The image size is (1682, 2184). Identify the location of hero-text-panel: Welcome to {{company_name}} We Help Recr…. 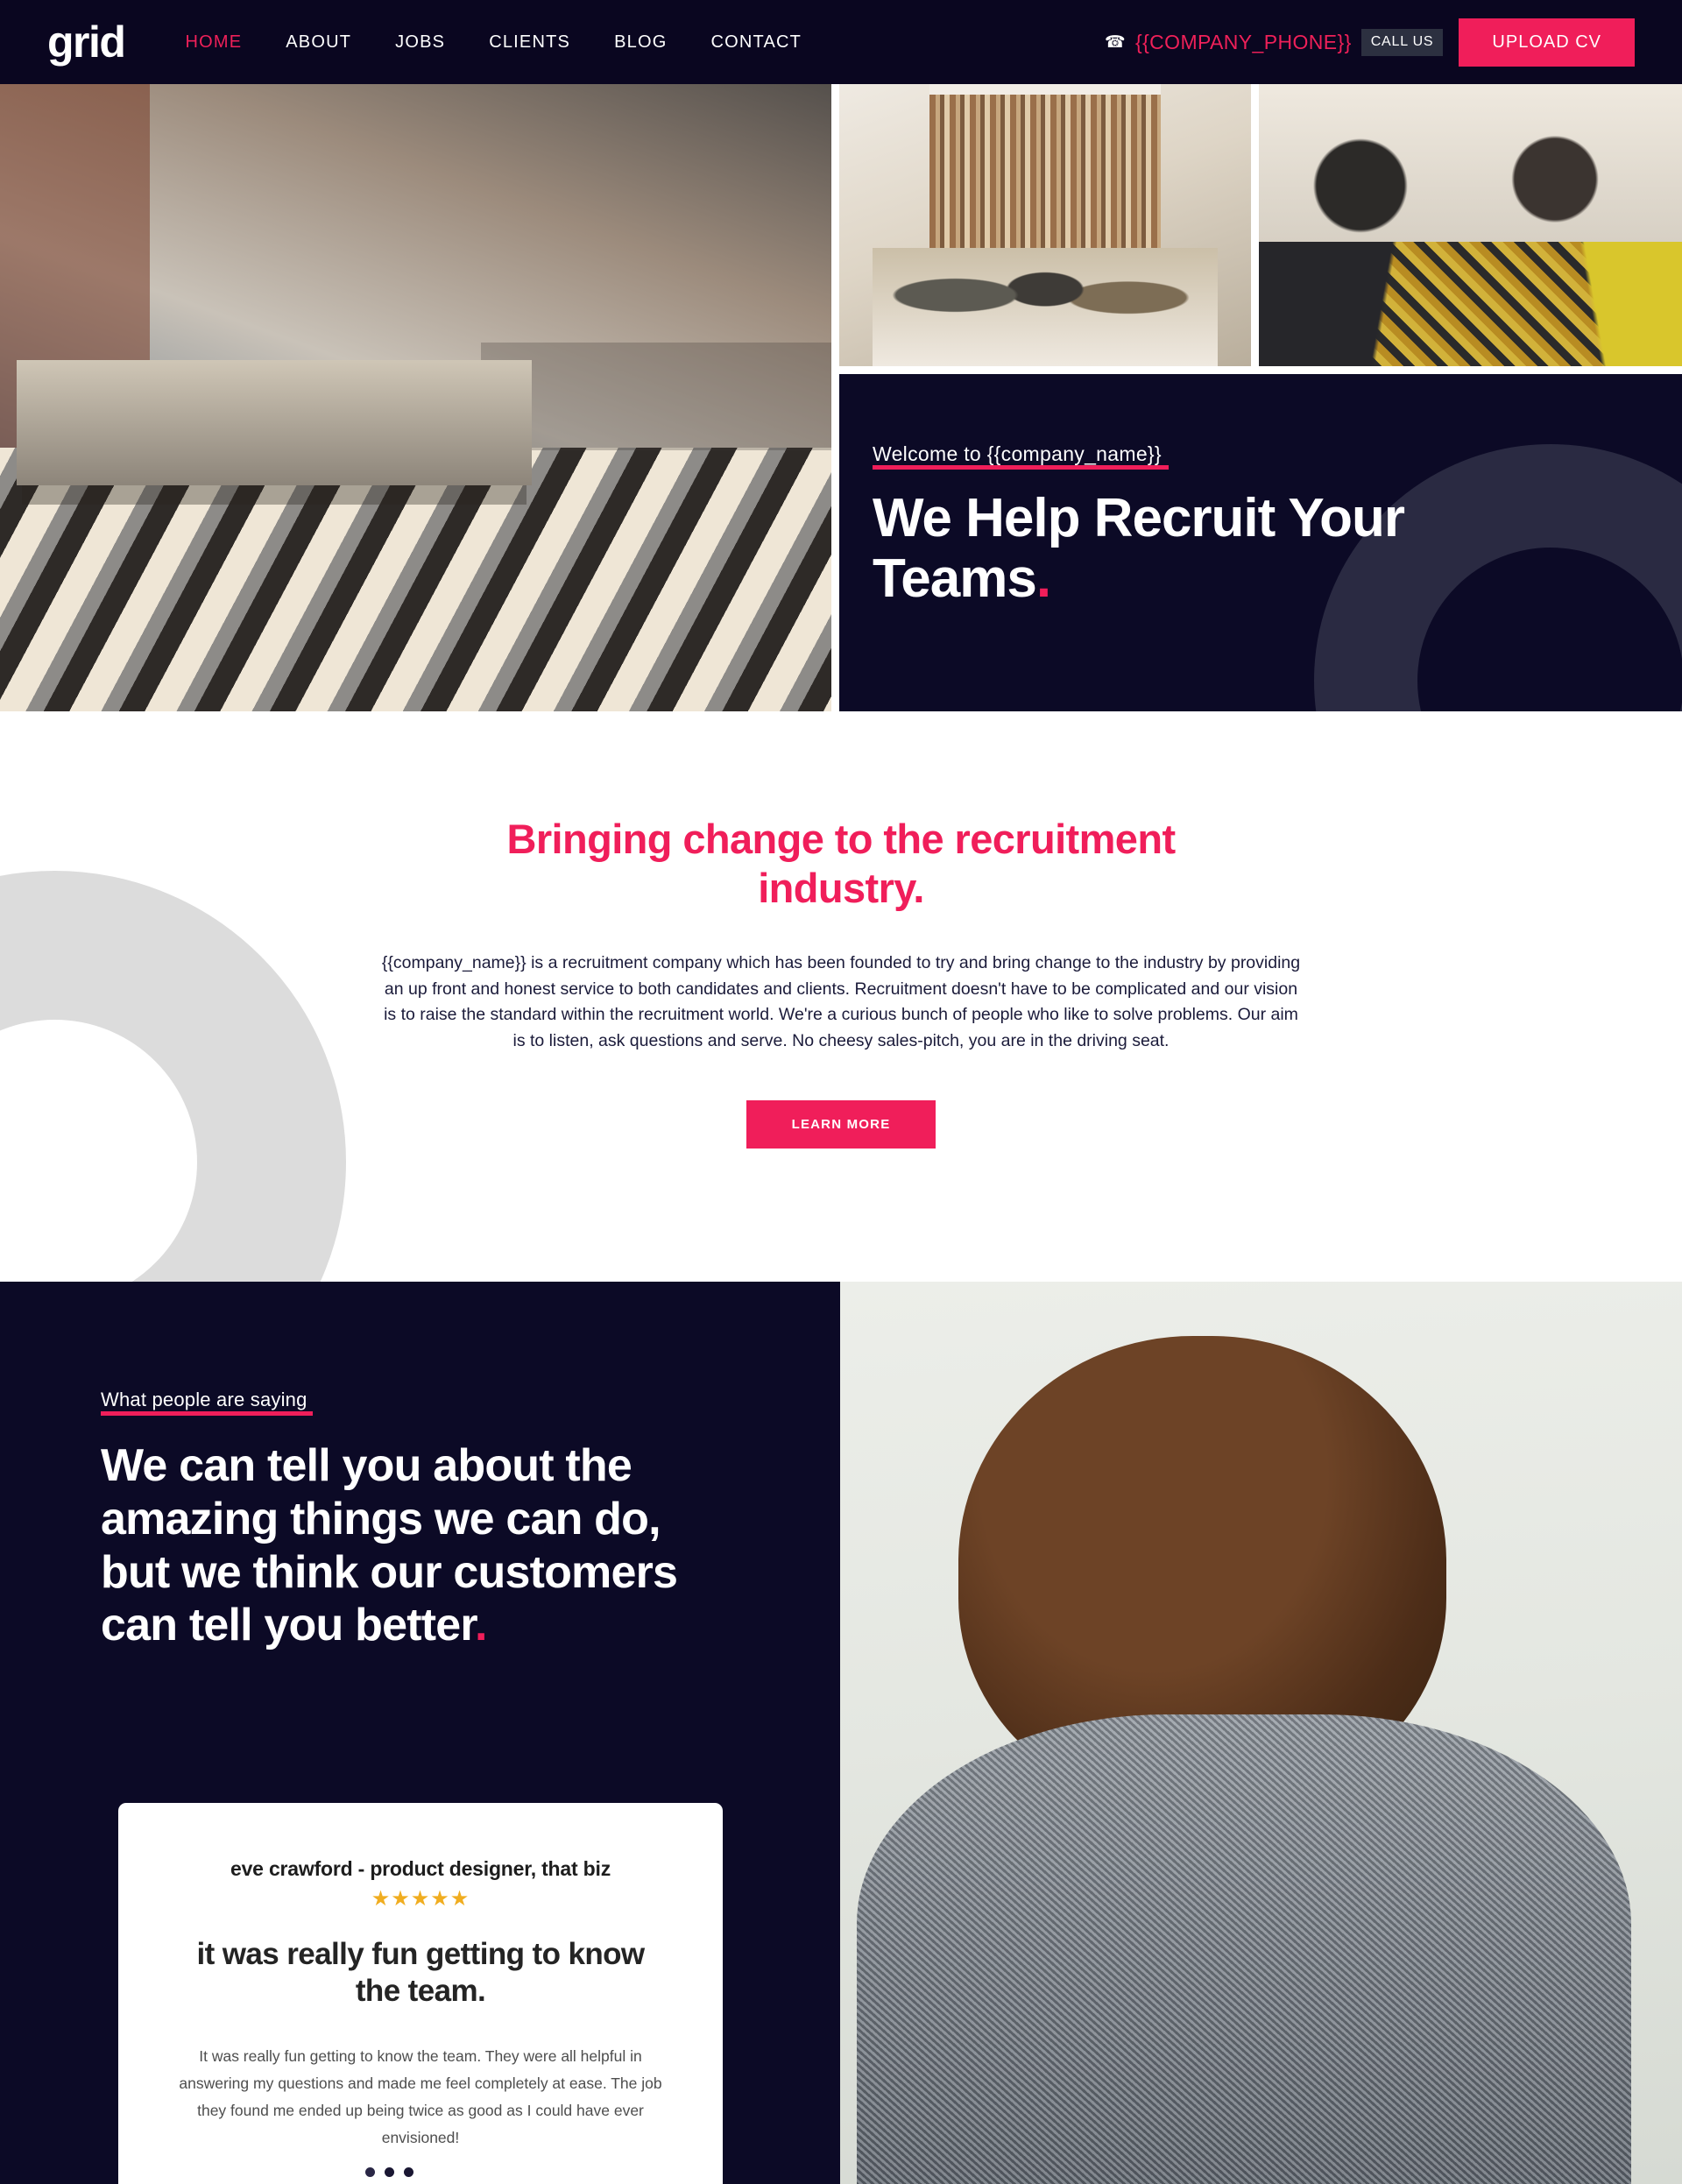
(1261, 542).